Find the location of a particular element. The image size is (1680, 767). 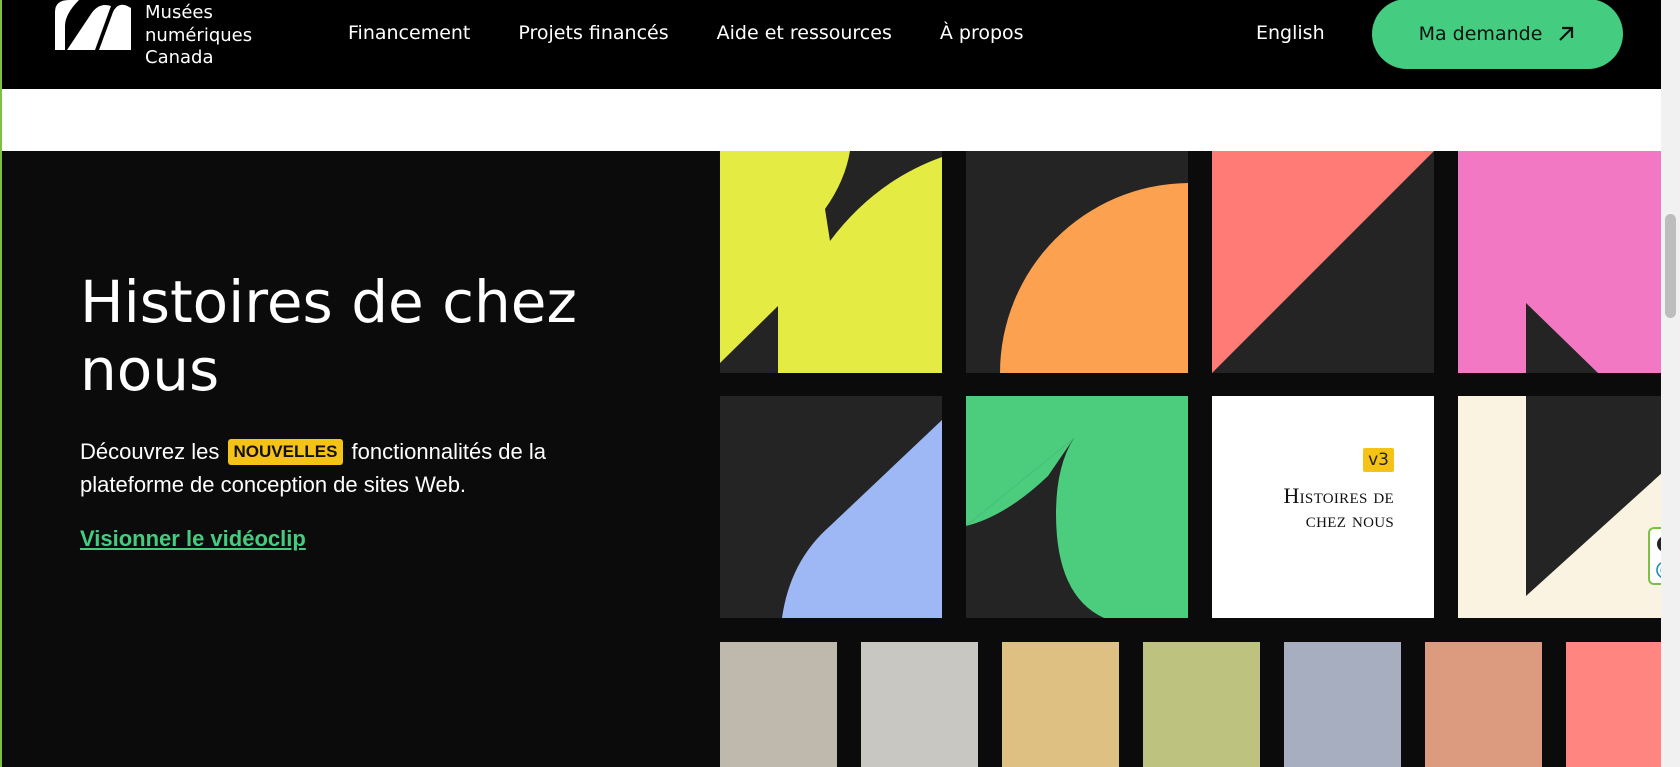

scrollbar-thumb is located at coordinates (1670, 266).